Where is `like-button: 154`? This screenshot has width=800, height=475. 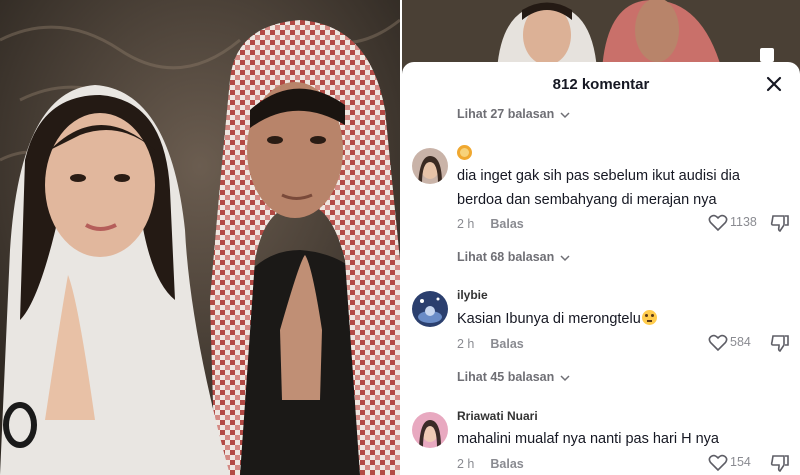 like-button: 154 is located at coordinates (737, 463).